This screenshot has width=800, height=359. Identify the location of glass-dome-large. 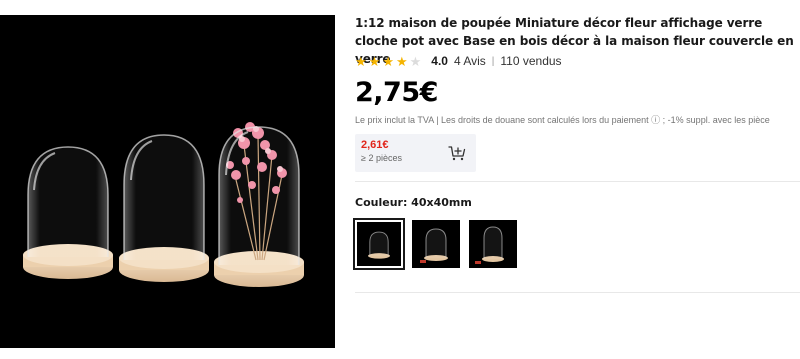
(259, 204).